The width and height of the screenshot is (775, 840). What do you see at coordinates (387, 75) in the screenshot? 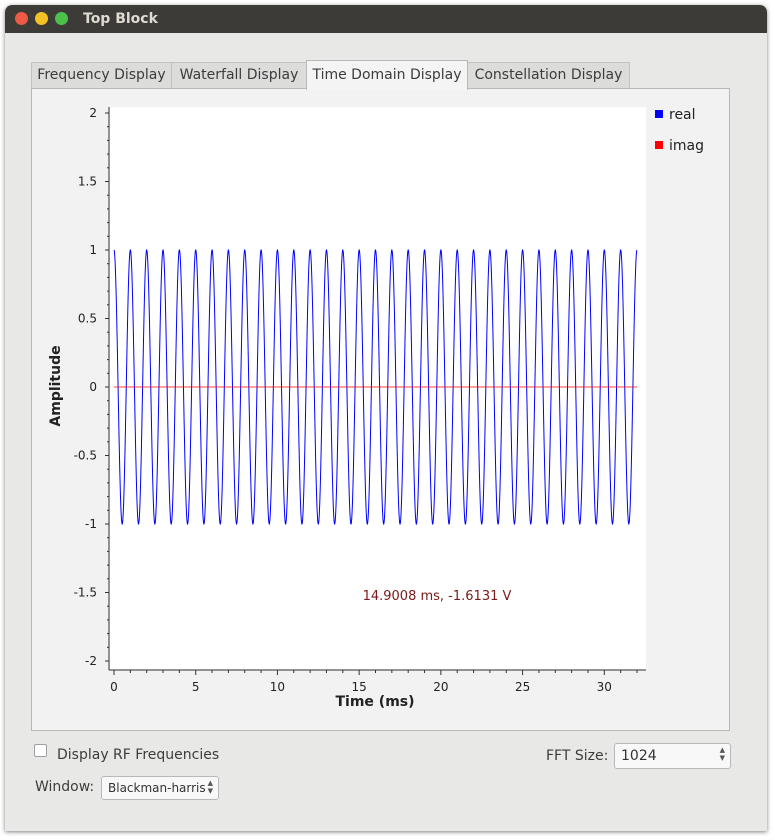
I see `tab-time-domain-display: Time Domain Display` at bounding box center [387, 75].